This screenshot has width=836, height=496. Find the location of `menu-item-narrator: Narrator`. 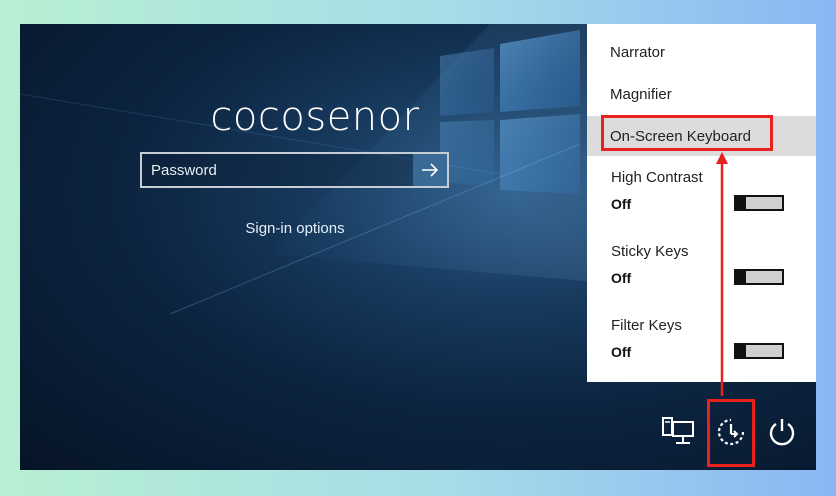

menu-item-narrator: Narrator is located at coordinates (701, 52).